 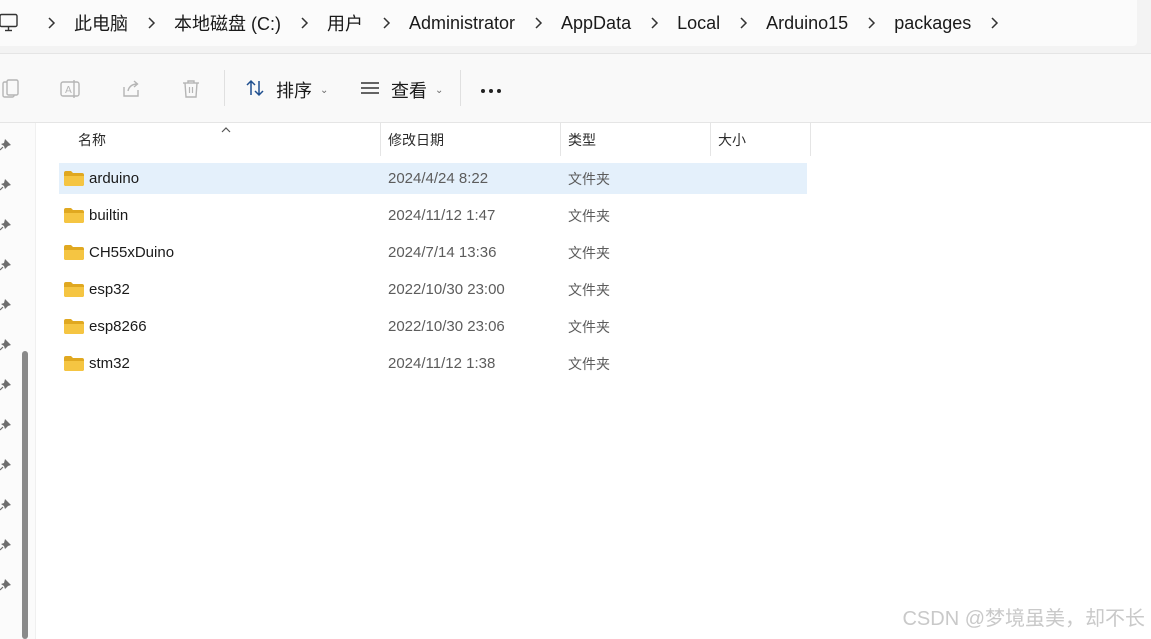 I want to click on column-header-row: 名称 修改日期 类型 大小, so click(x=593, y=139).